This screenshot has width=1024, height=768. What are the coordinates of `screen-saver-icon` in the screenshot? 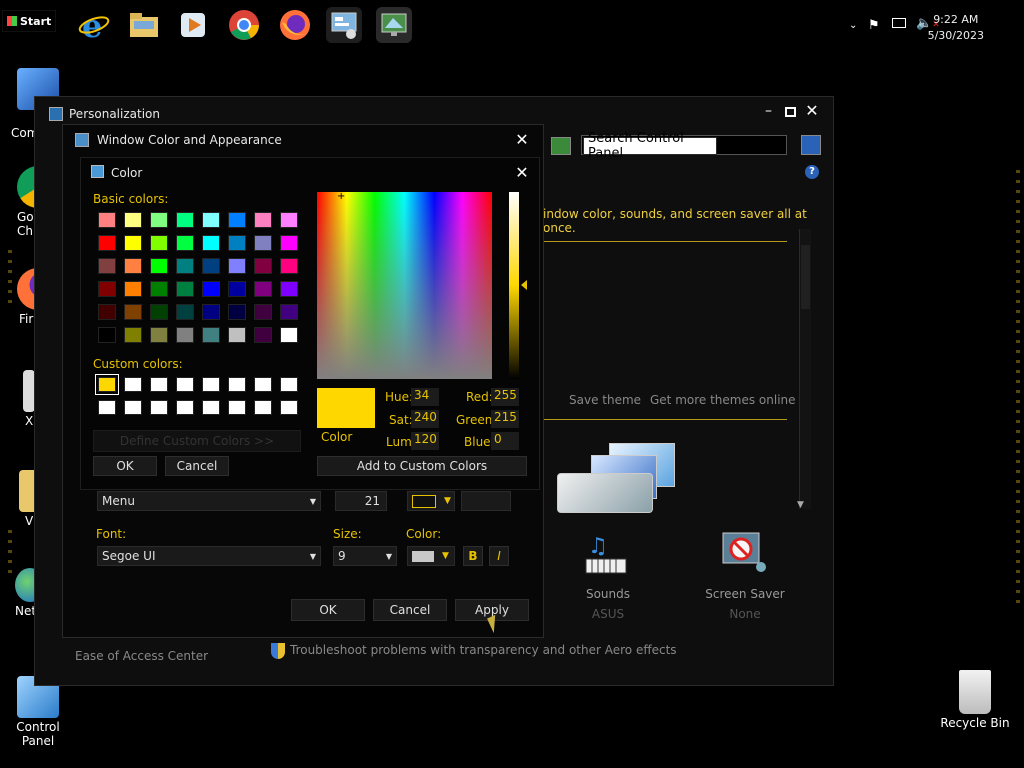 It's located at (745, 556).